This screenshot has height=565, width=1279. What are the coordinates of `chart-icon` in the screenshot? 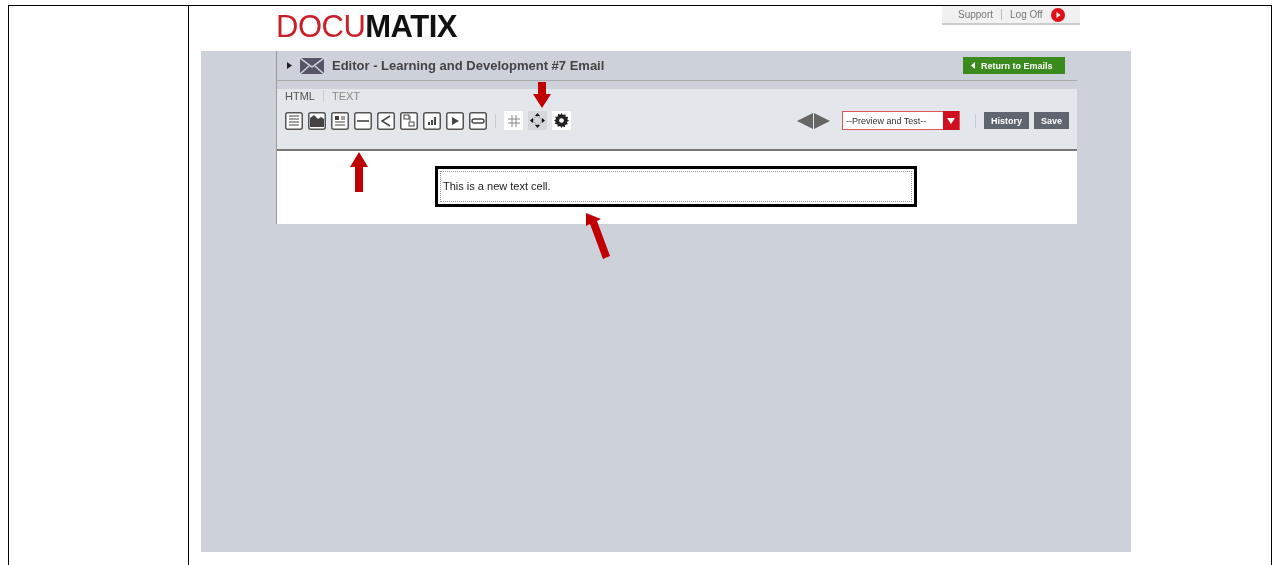 It's located at (432, 120).